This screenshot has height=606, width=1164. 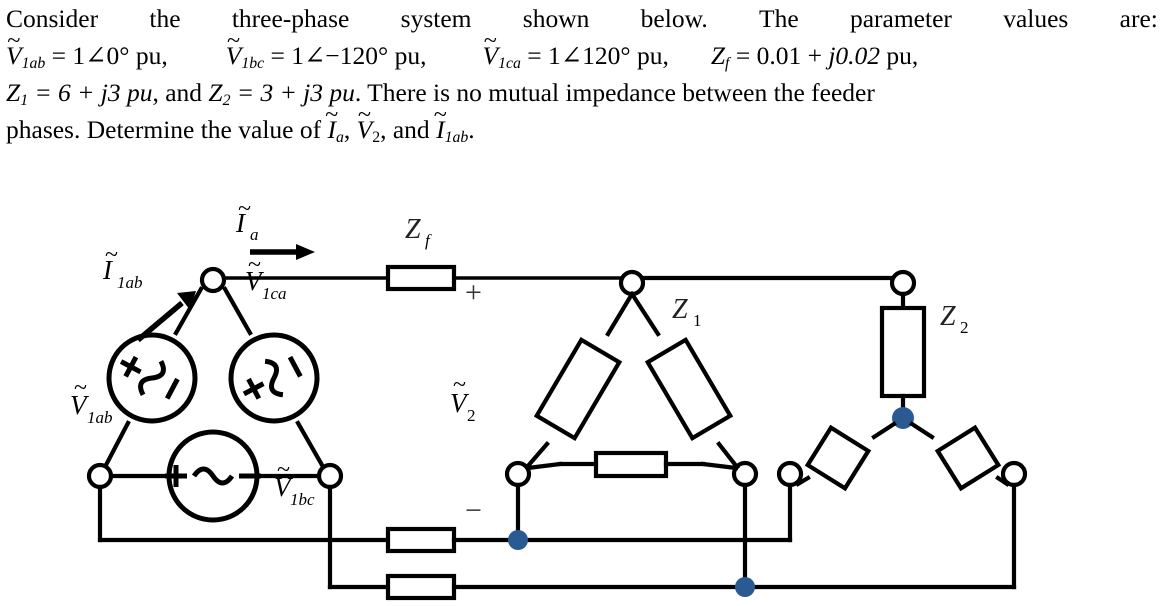 I want to click on wire-z2-b-inner, so click(x=884, y=430).